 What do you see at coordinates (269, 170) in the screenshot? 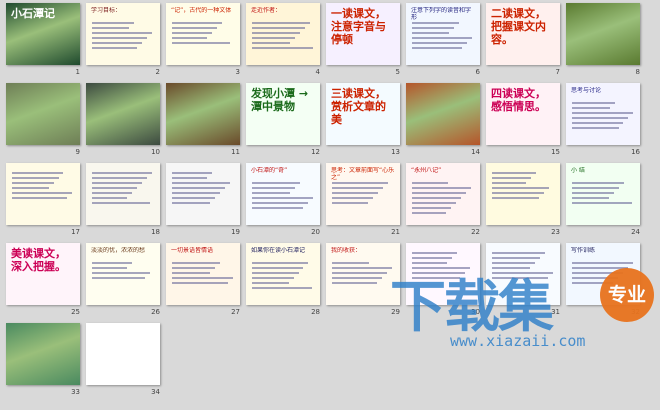
I see `slide-title: 小石潭的“奇”` at bounding box center [269, 170].